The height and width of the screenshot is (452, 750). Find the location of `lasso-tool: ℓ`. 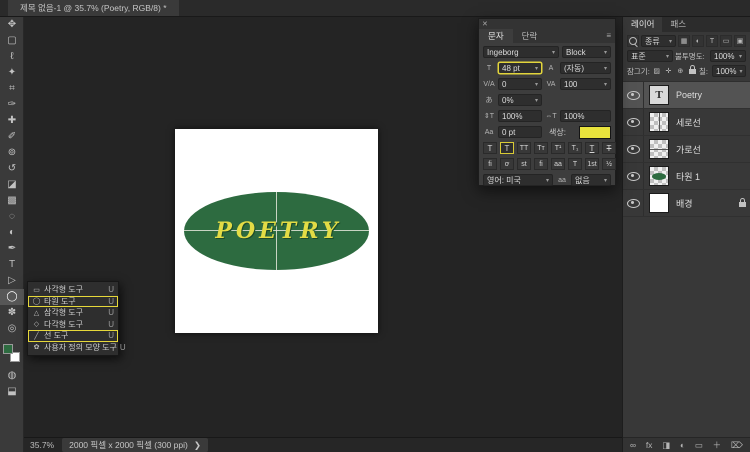

lasso-tool: ℓ is located at coordinates (12, 57).